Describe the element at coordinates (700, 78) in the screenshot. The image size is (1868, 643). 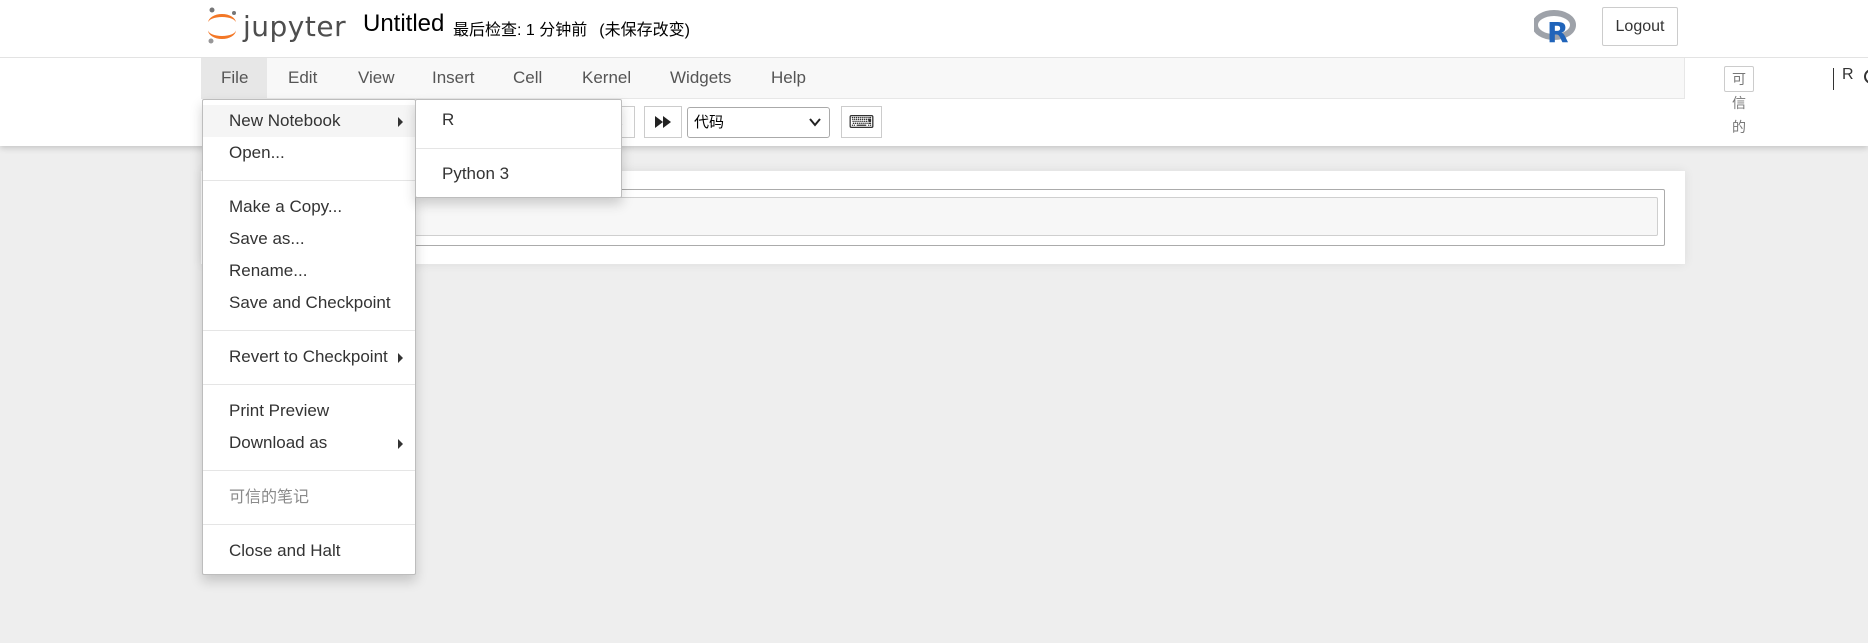
I see `menu-widgets: Widgets` at that location.